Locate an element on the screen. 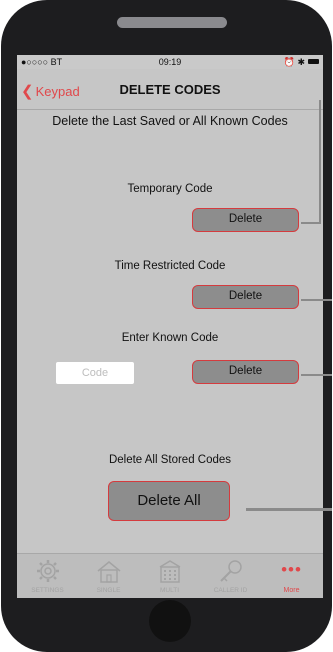 This screenshot has height=652, width=333. tab-single: SINGLE is located at coordinates (108, 576).